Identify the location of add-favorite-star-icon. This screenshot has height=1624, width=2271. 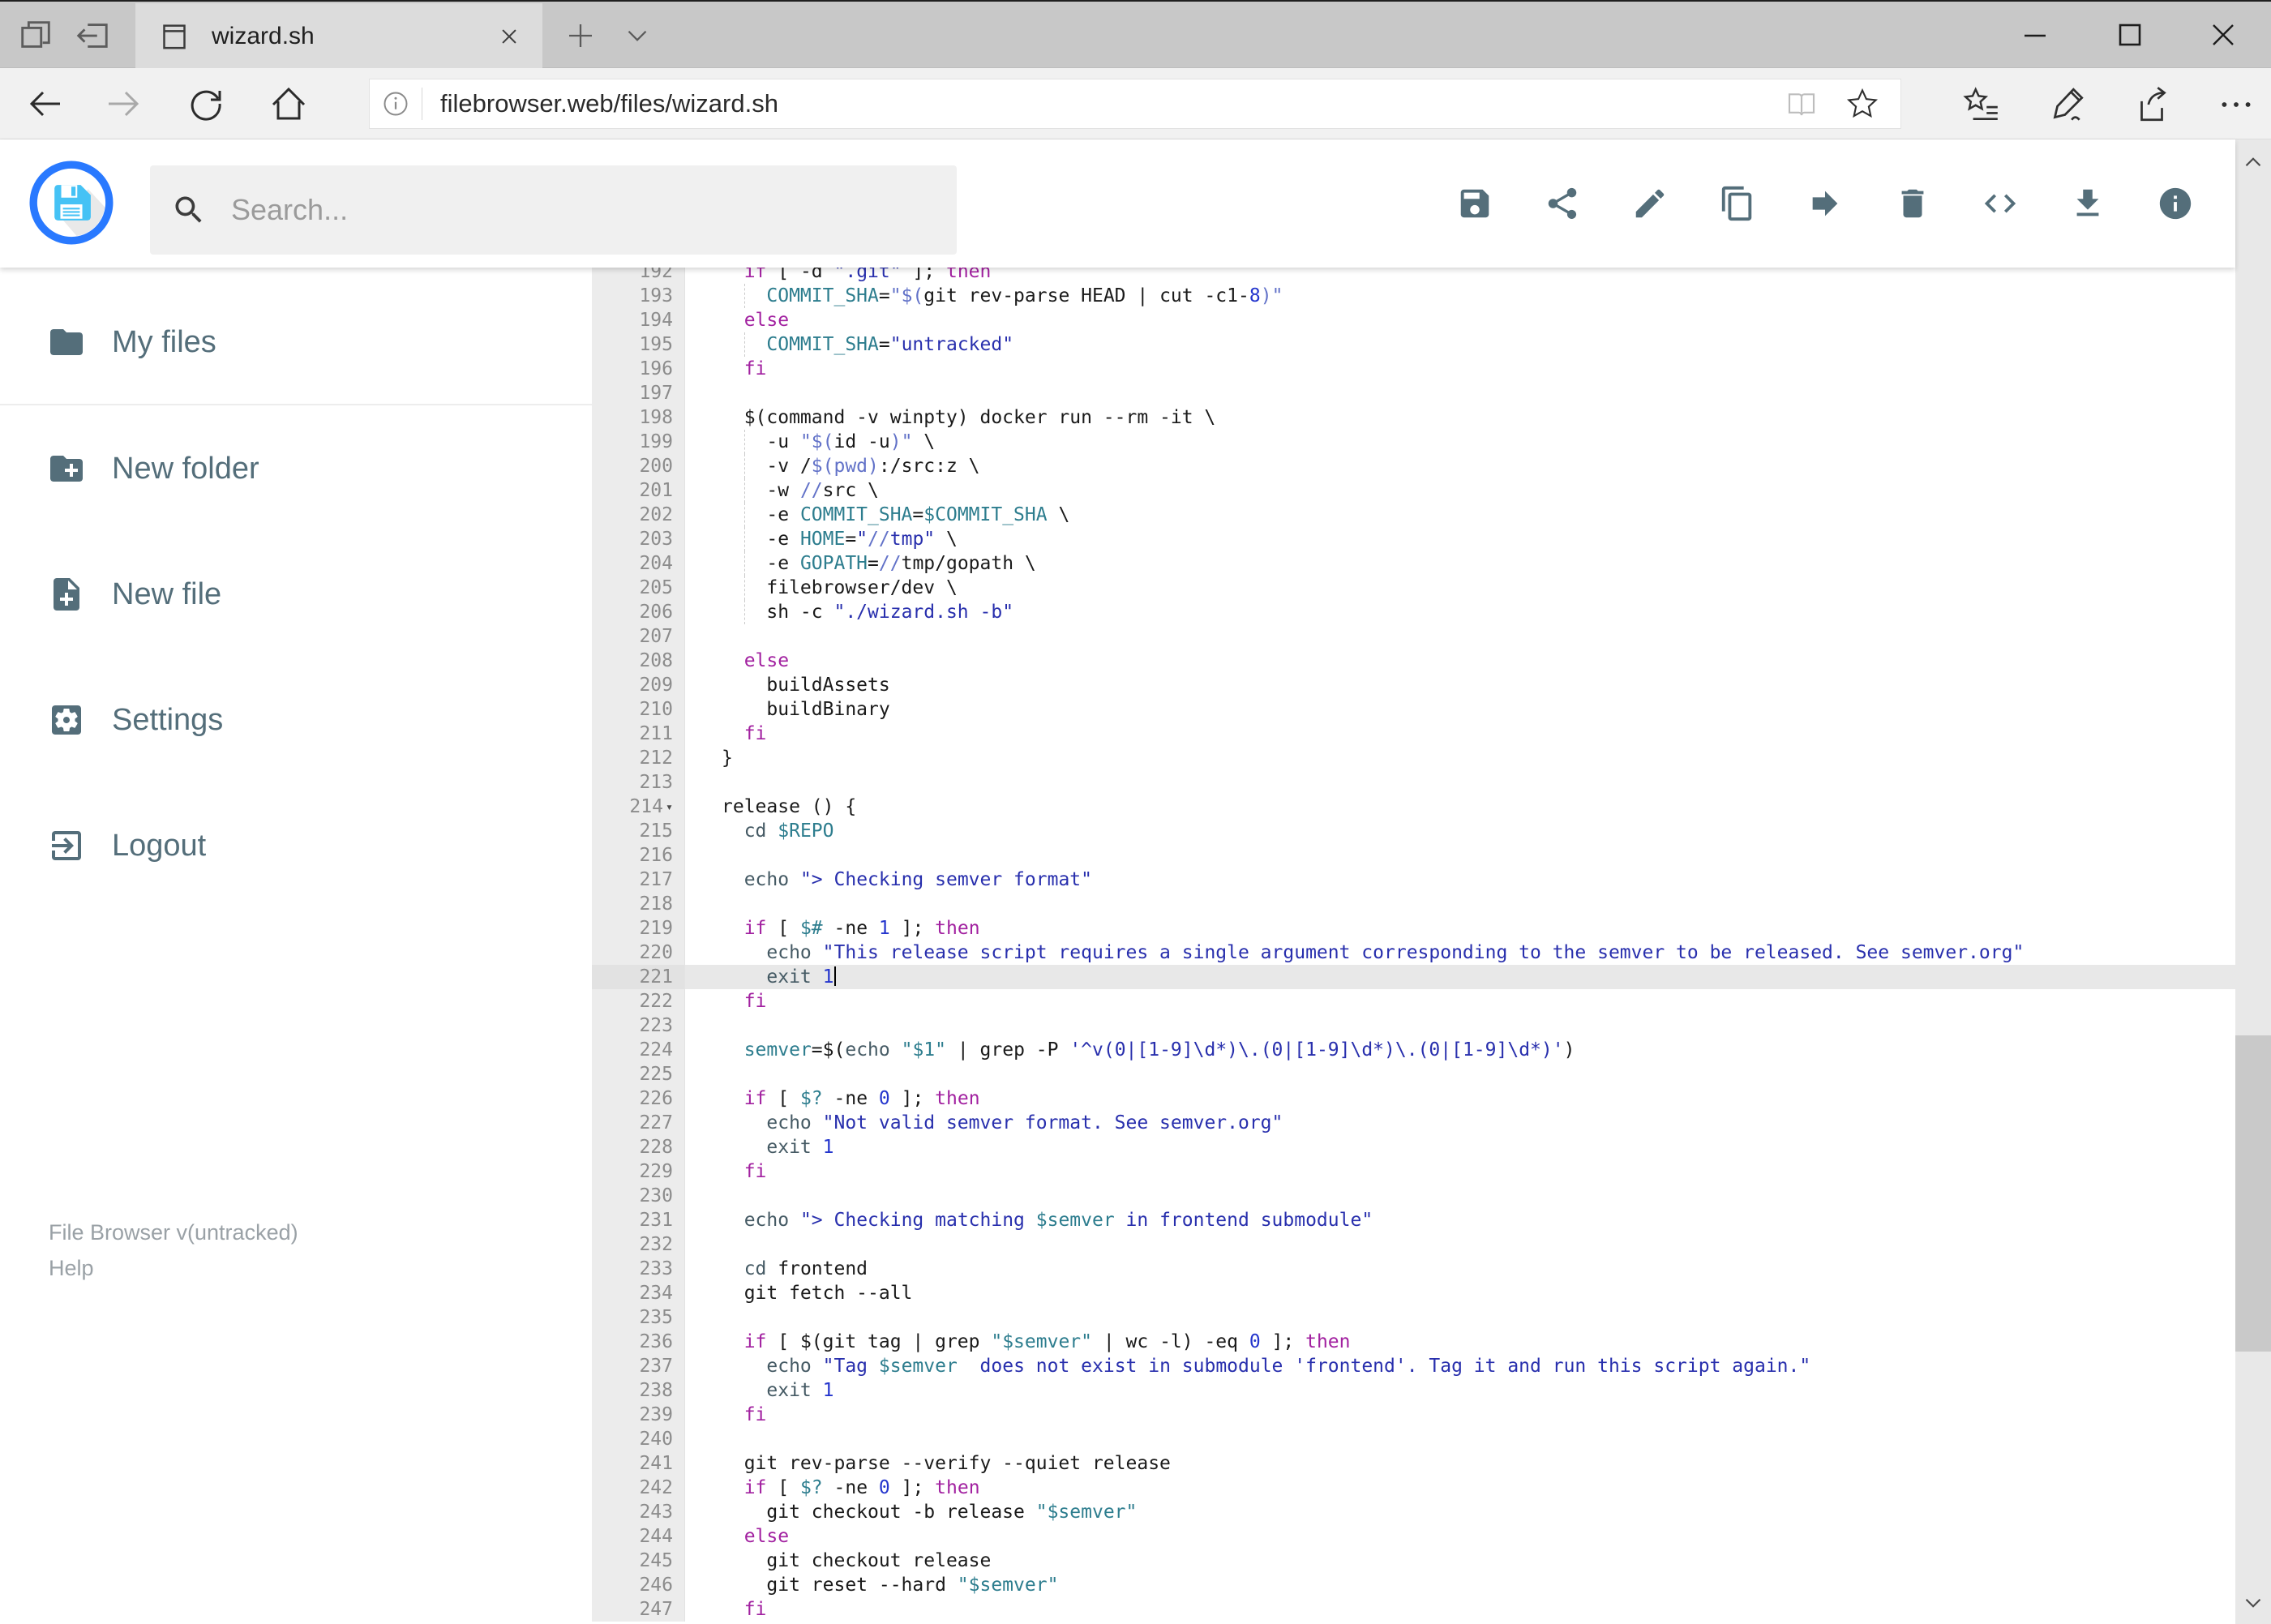
(1862, 104).